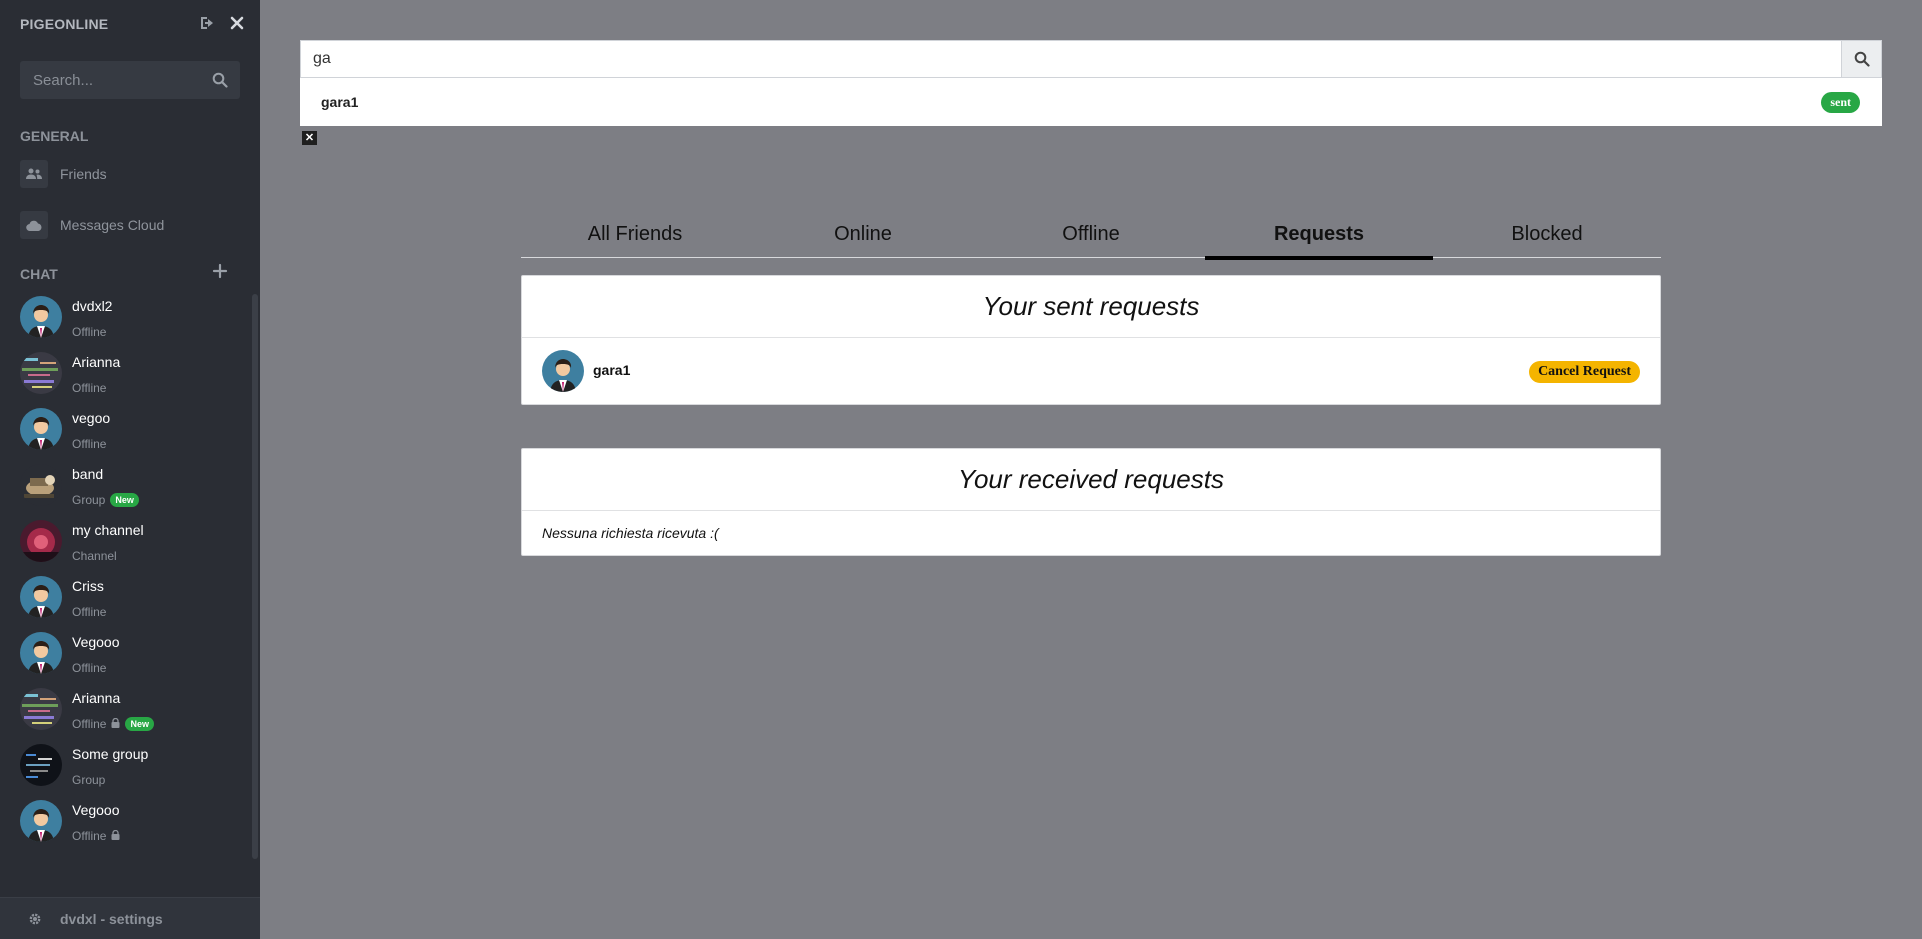 Image resolution: width=1922 pixels, height=939 pixels. I want to click on chat-status: Group, so click(88, 780).